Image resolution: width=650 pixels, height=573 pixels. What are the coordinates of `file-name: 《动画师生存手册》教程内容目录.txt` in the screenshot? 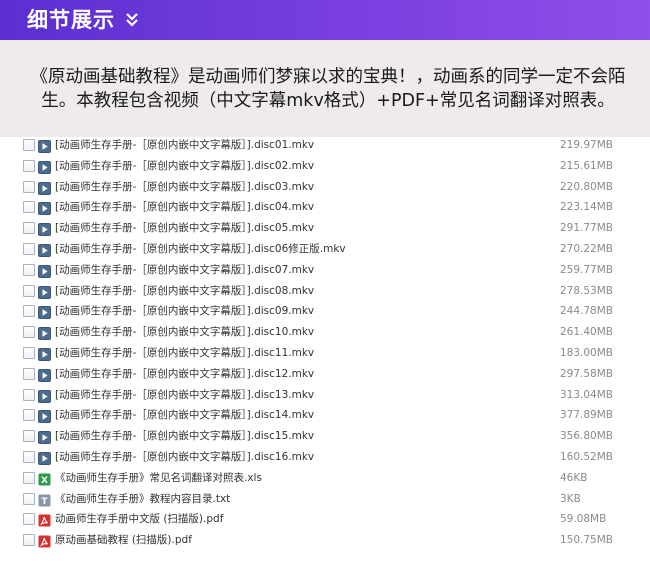 It's located at (142, 499).